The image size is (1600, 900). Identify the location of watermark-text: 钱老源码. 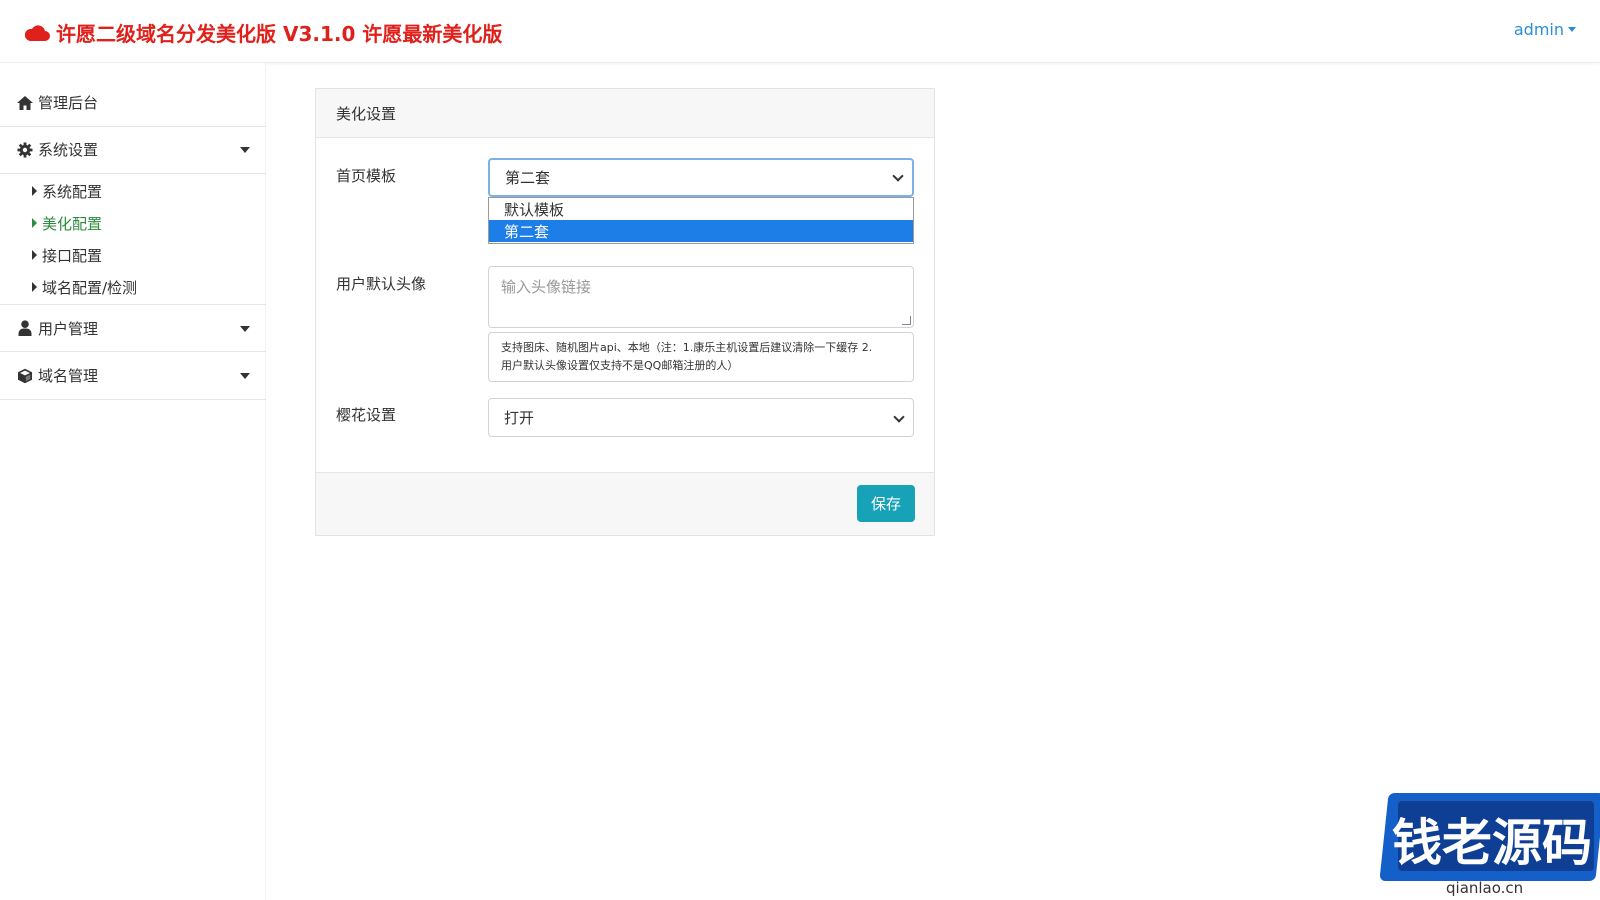
(1492, 843).